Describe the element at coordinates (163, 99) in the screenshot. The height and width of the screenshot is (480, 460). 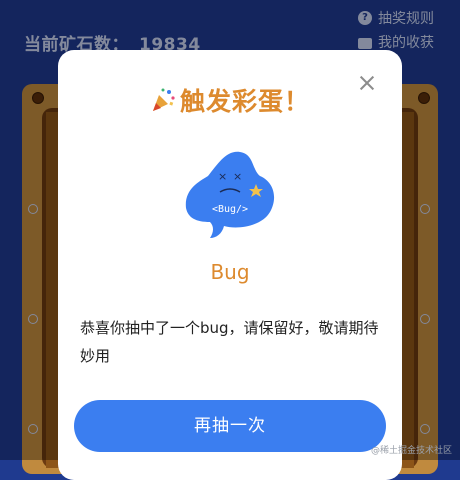
I see `party-popper-icon` at that location.